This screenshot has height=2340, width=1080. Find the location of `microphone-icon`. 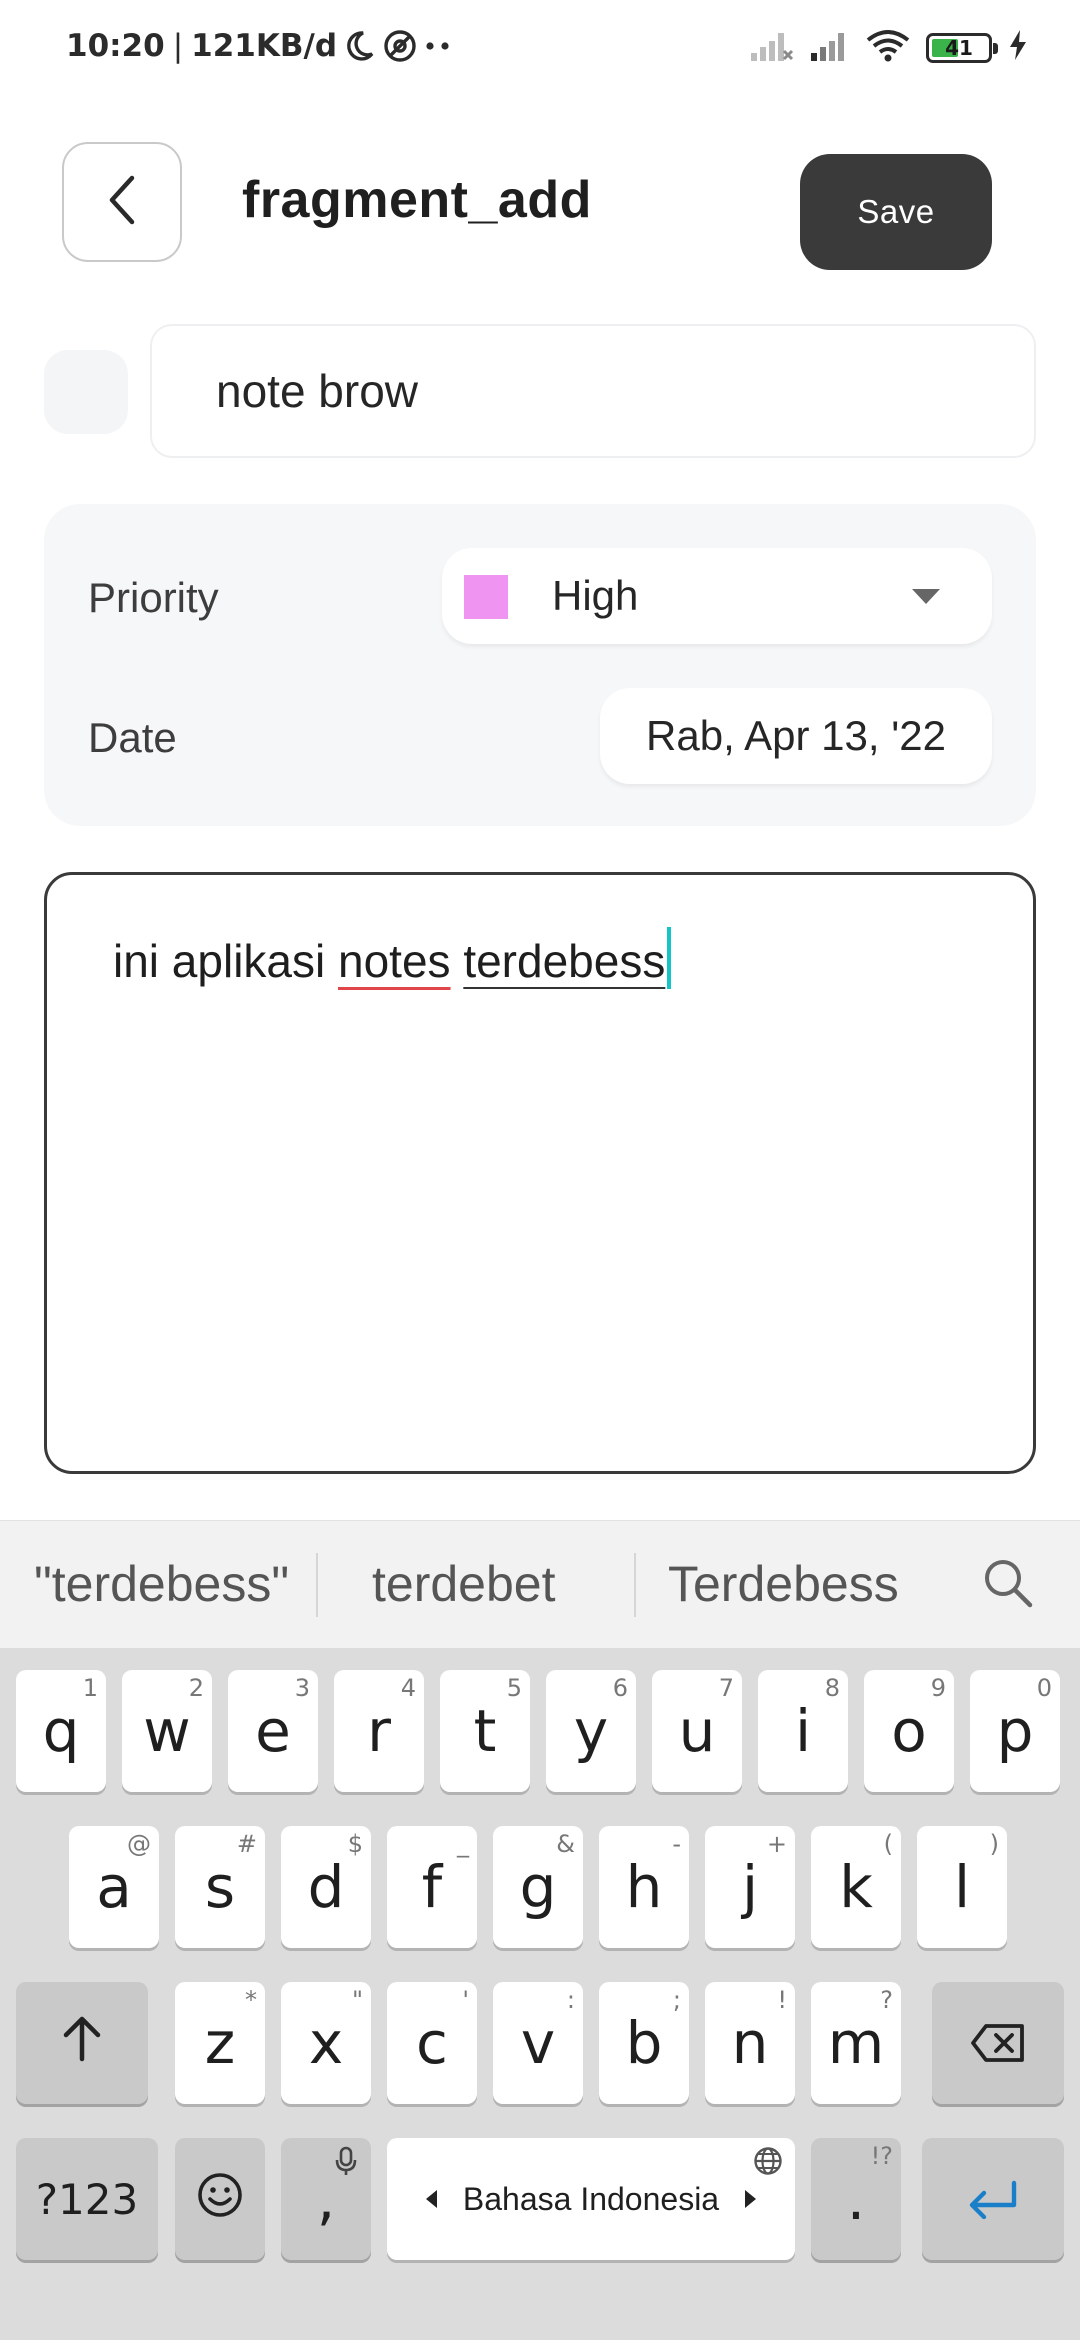

microphone-icon is located at coordinates (346, 2164).